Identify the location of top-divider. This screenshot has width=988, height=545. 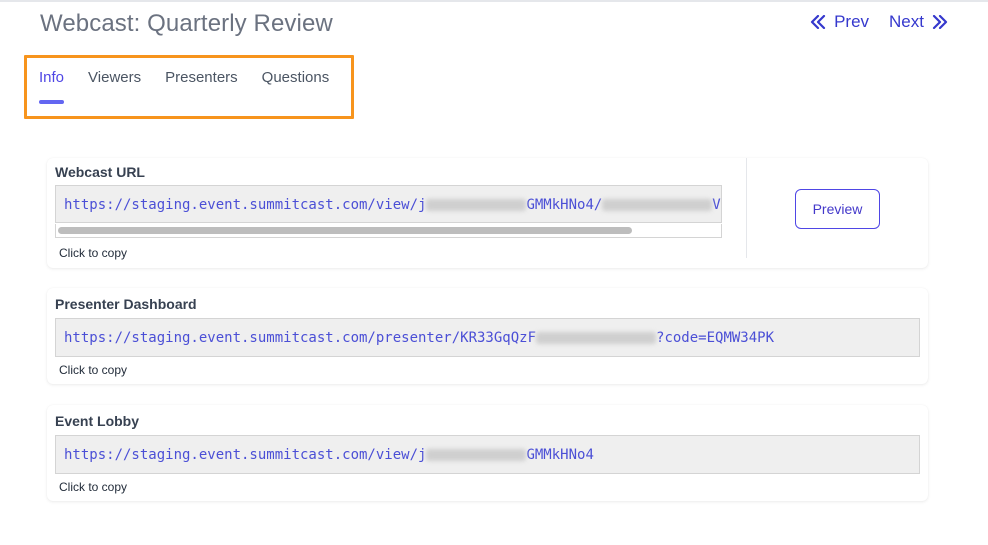
(494, 1).